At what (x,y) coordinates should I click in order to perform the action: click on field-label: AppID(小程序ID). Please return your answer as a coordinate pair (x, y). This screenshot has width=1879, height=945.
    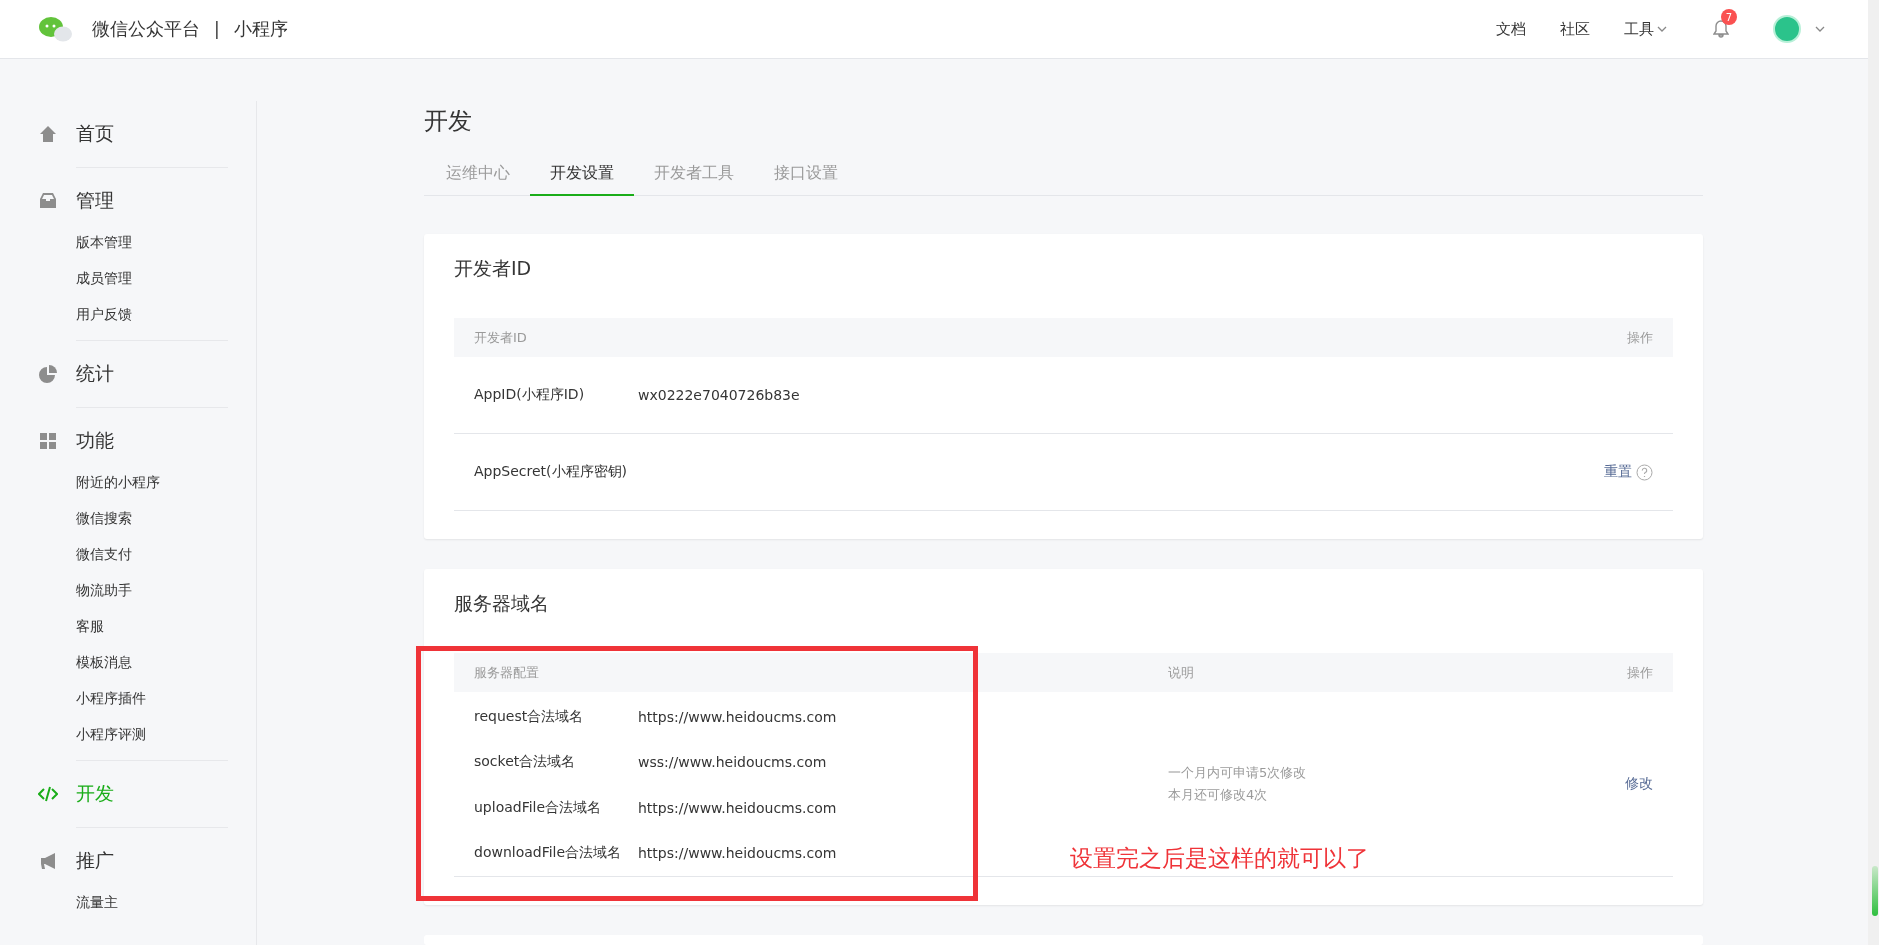
    Looking at the image, I should click on (530, 395).